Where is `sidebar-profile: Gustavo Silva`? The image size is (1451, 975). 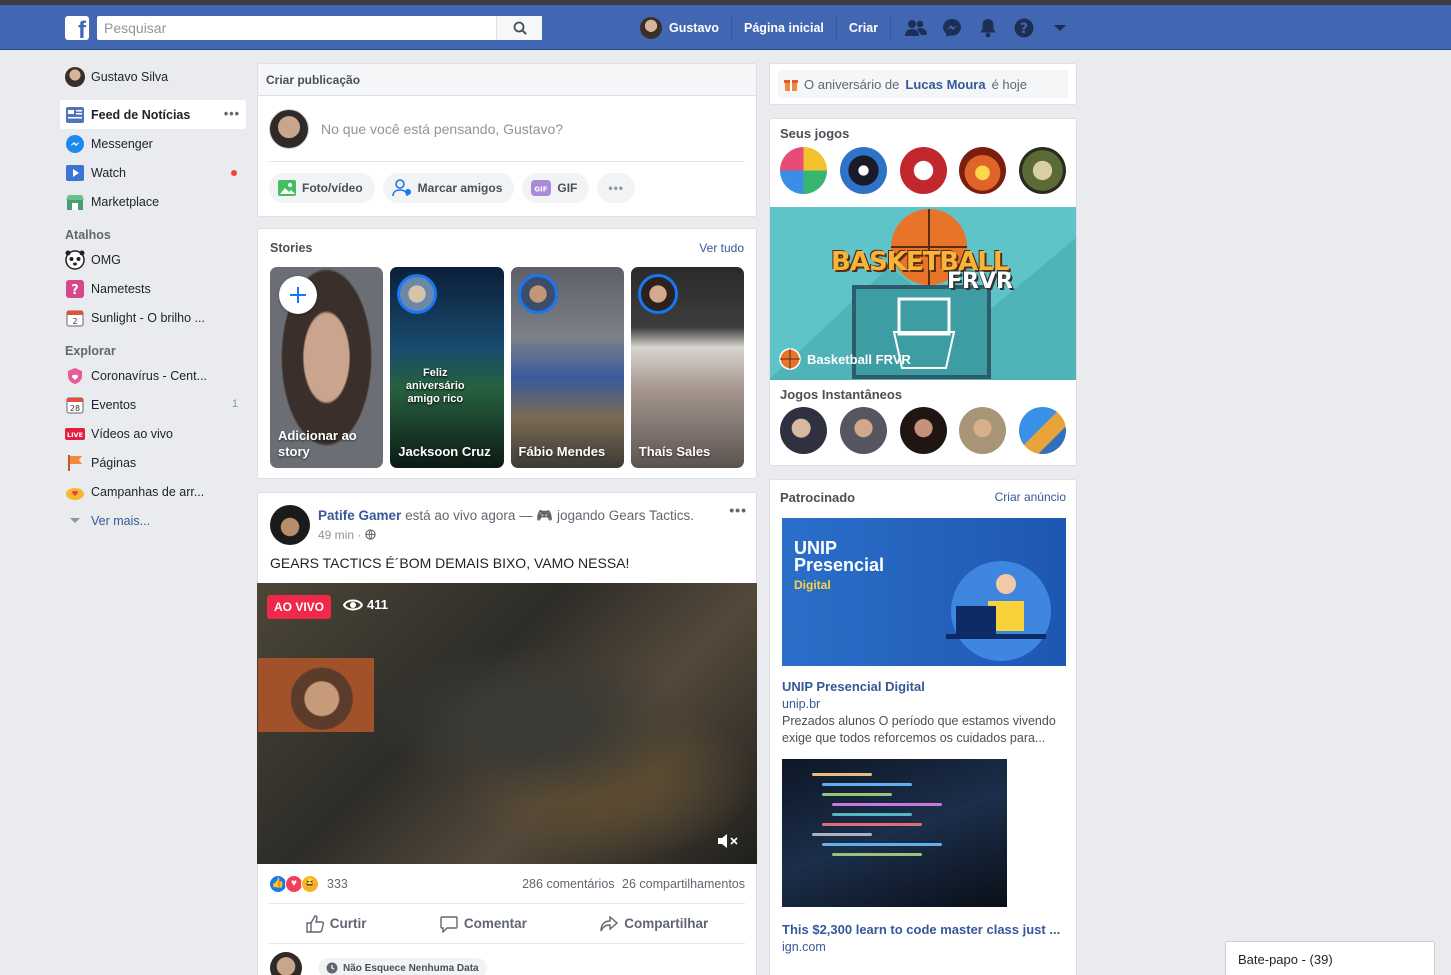
sidebar-profile: Gustavo Silva is located at coordinates (153, 76).